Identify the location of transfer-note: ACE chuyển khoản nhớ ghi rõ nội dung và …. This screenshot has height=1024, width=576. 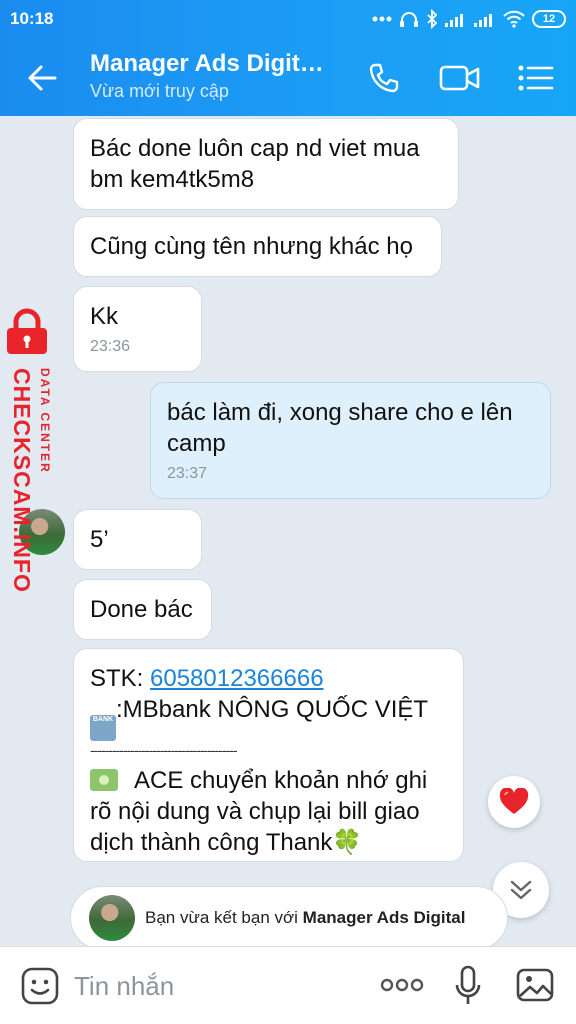
(268, 811).